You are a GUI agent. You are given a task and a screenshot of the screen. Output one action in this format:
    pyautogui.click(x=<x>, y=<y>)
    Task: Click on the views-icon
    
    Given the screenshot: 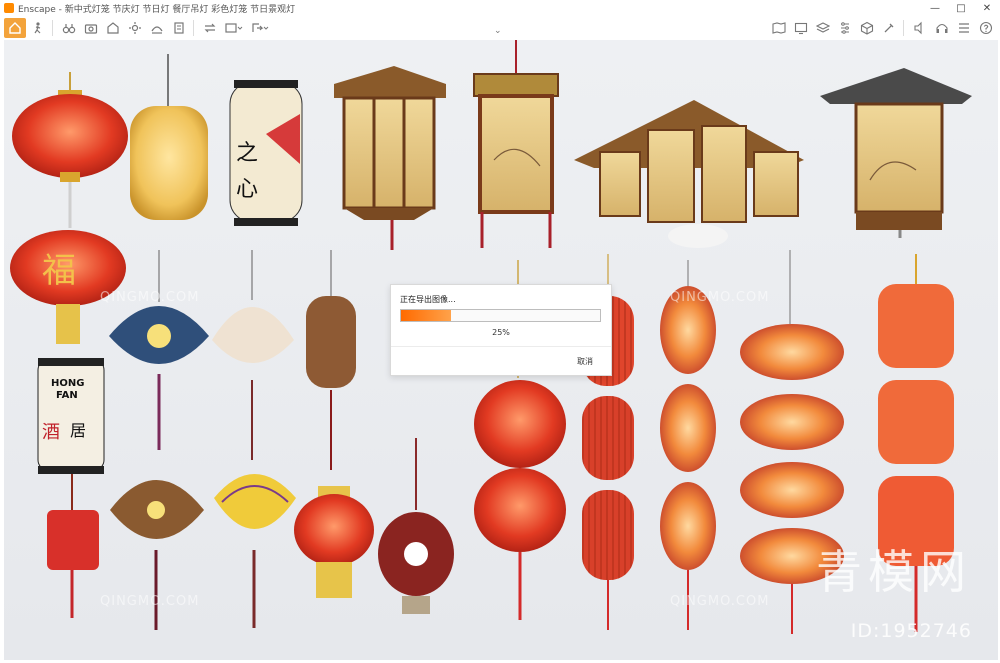 What is the action you would take?
    pyautogui.click(x=234, y=28)
    